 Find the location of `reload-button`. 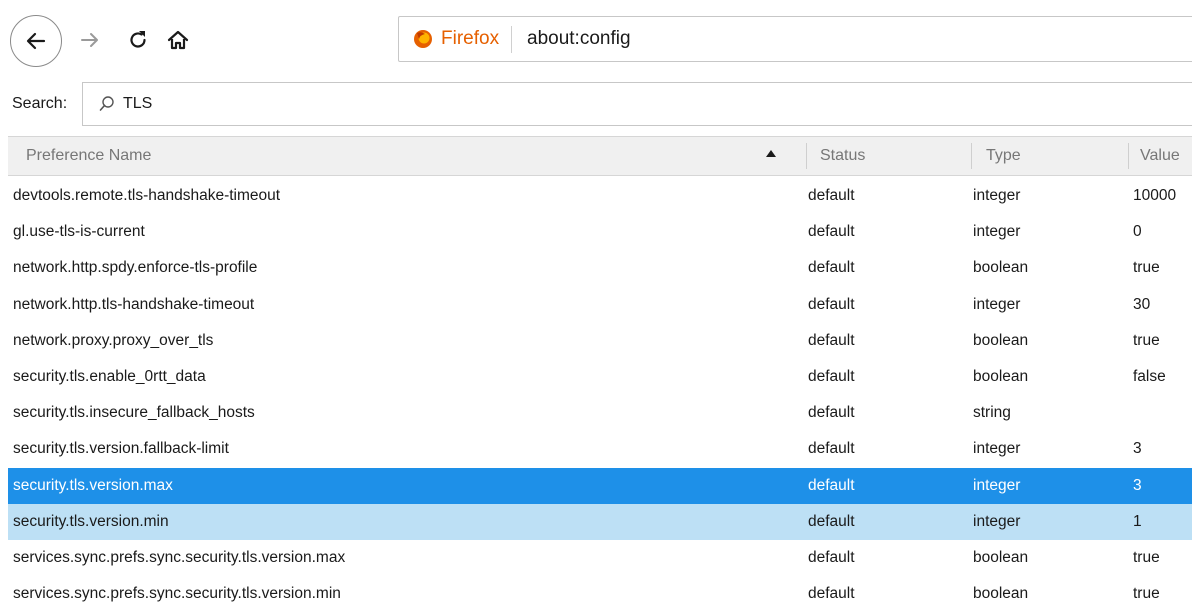

reload-button is located at coordinates (138, 40).